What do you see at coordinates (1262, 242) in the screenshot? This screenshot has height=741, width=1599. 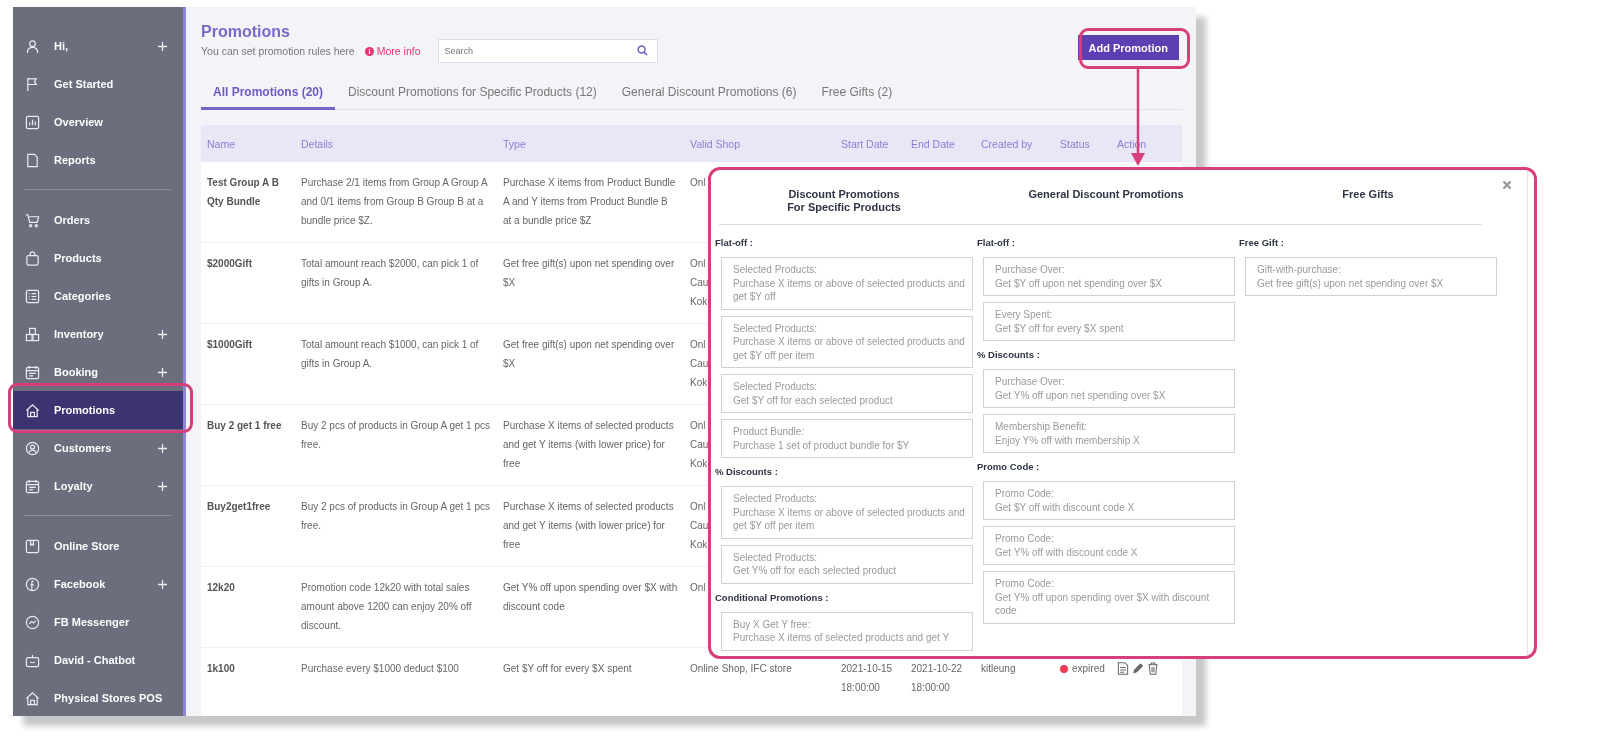 I see `section-label: Free Gift :` at bounding box center [1262, 242].